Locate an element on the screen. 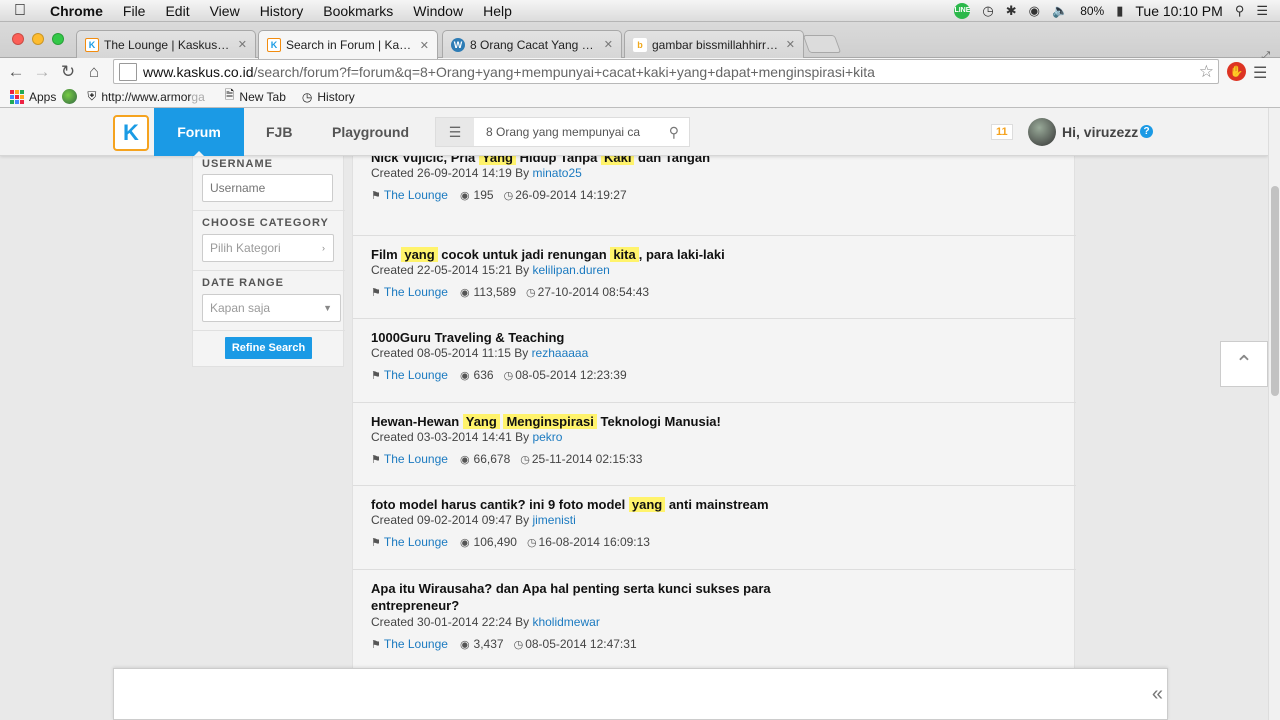 Image resolution: width=1280 pixels, height=720 pixels. tag-icon: ⚑ is located at coordinates (376, 375).